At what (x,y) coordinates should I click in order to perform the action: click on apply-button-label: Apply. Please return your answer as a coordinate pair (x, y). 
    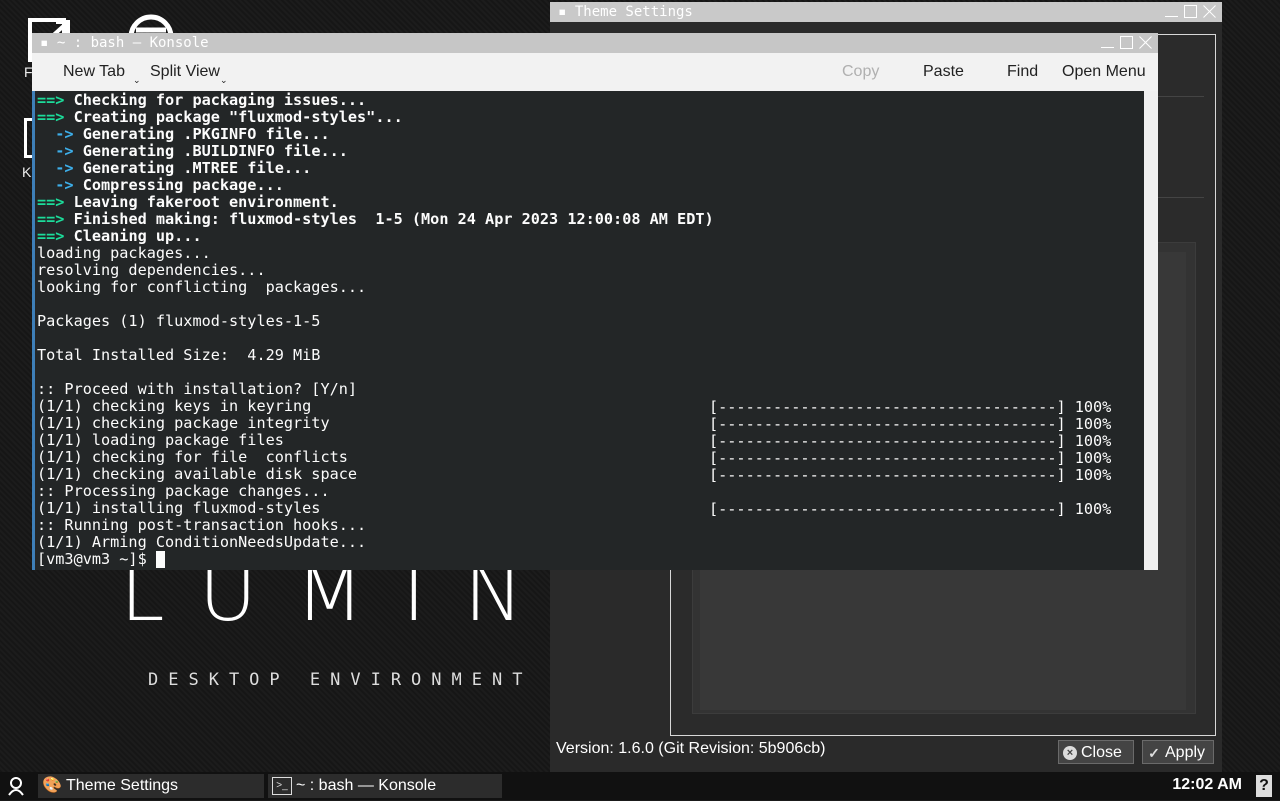
    Looking at the image, I should click on (1185, 752).